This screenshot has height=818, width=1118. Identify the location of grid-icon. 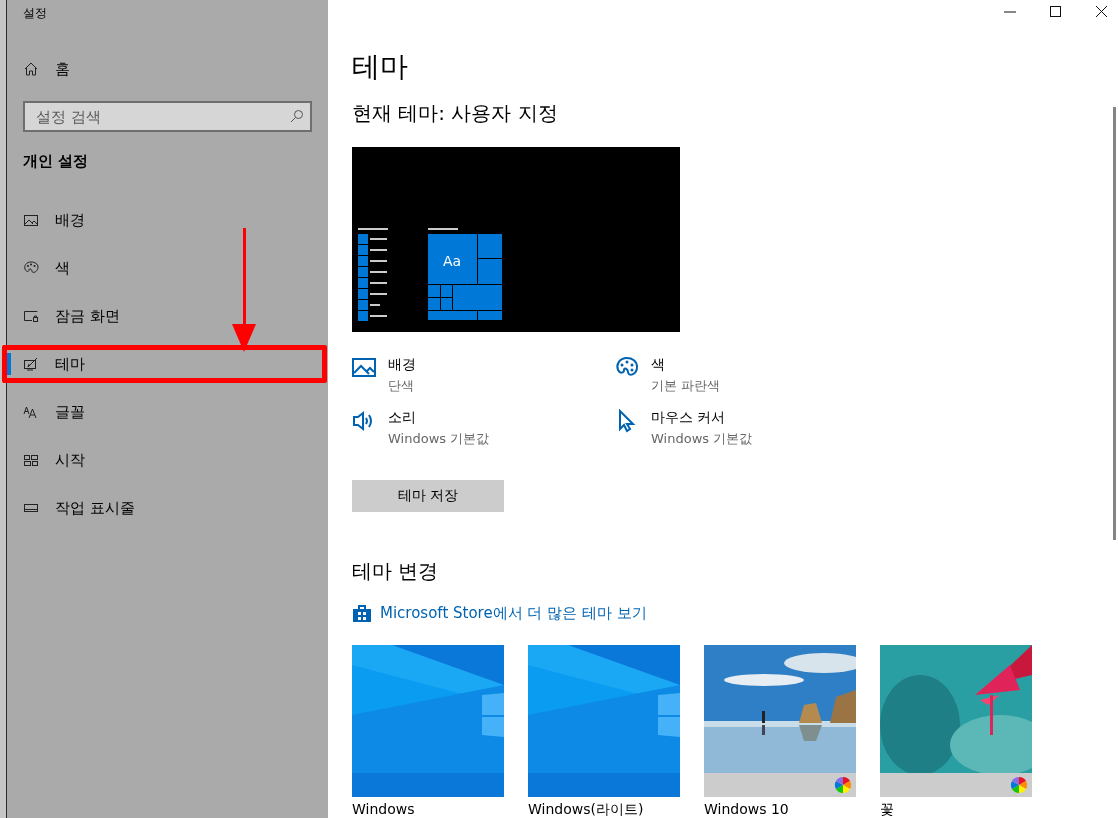
(31, 460).